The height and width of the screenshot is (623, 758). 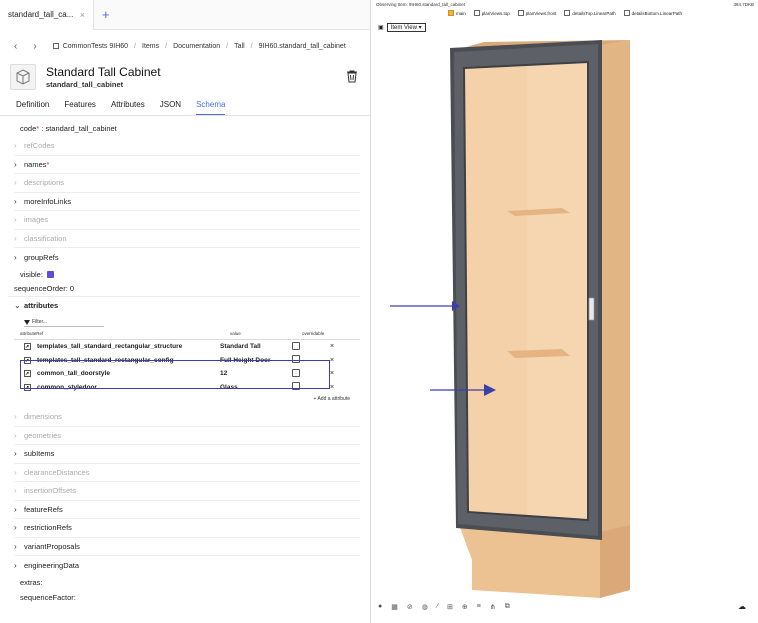 What do you see at coordinates (557, 291) in the screenshot?
I see `interior-back-right` at bounding box center [557, 291].